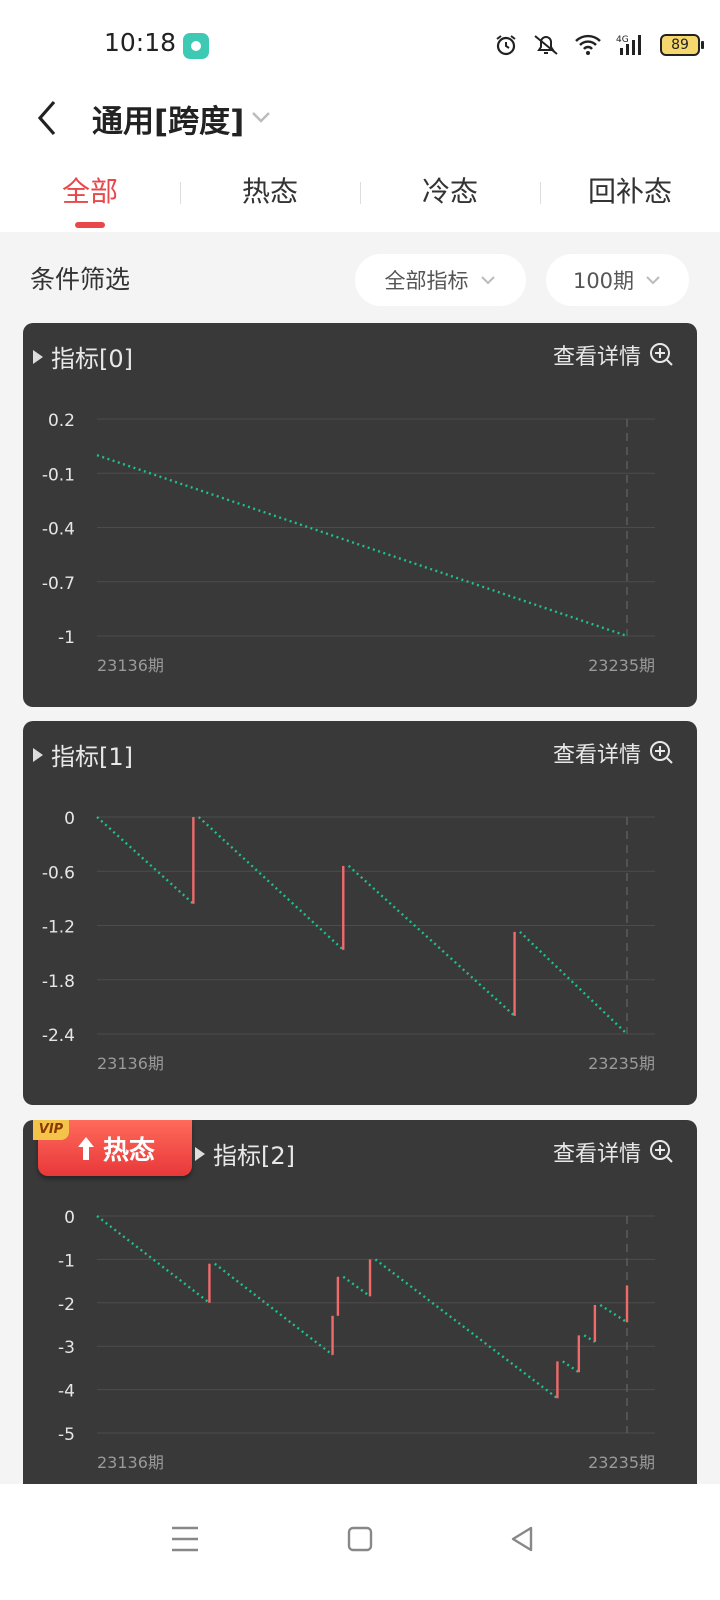  What do you see at coordinates (426, 281) in the screenshot?
I see `indicator-select-value: 全部指标` at bounding box center [426, 281].